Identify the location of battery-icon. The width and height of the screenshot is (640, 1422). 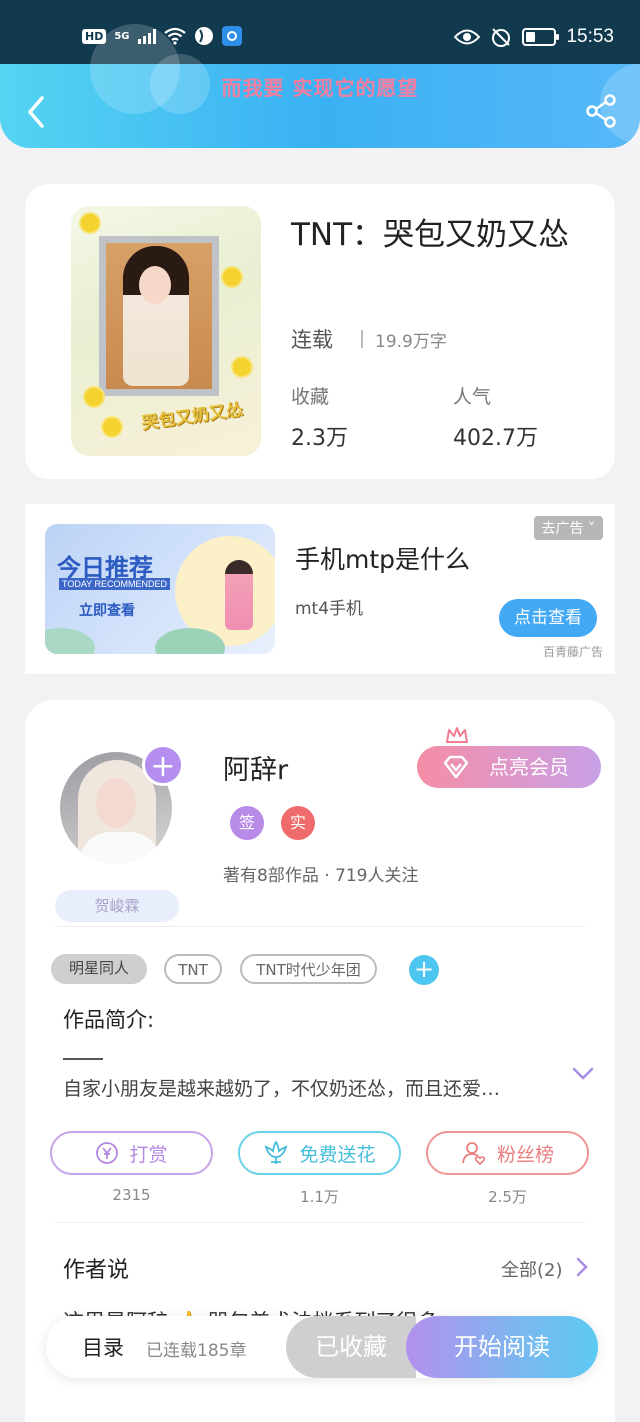
(541, 37).